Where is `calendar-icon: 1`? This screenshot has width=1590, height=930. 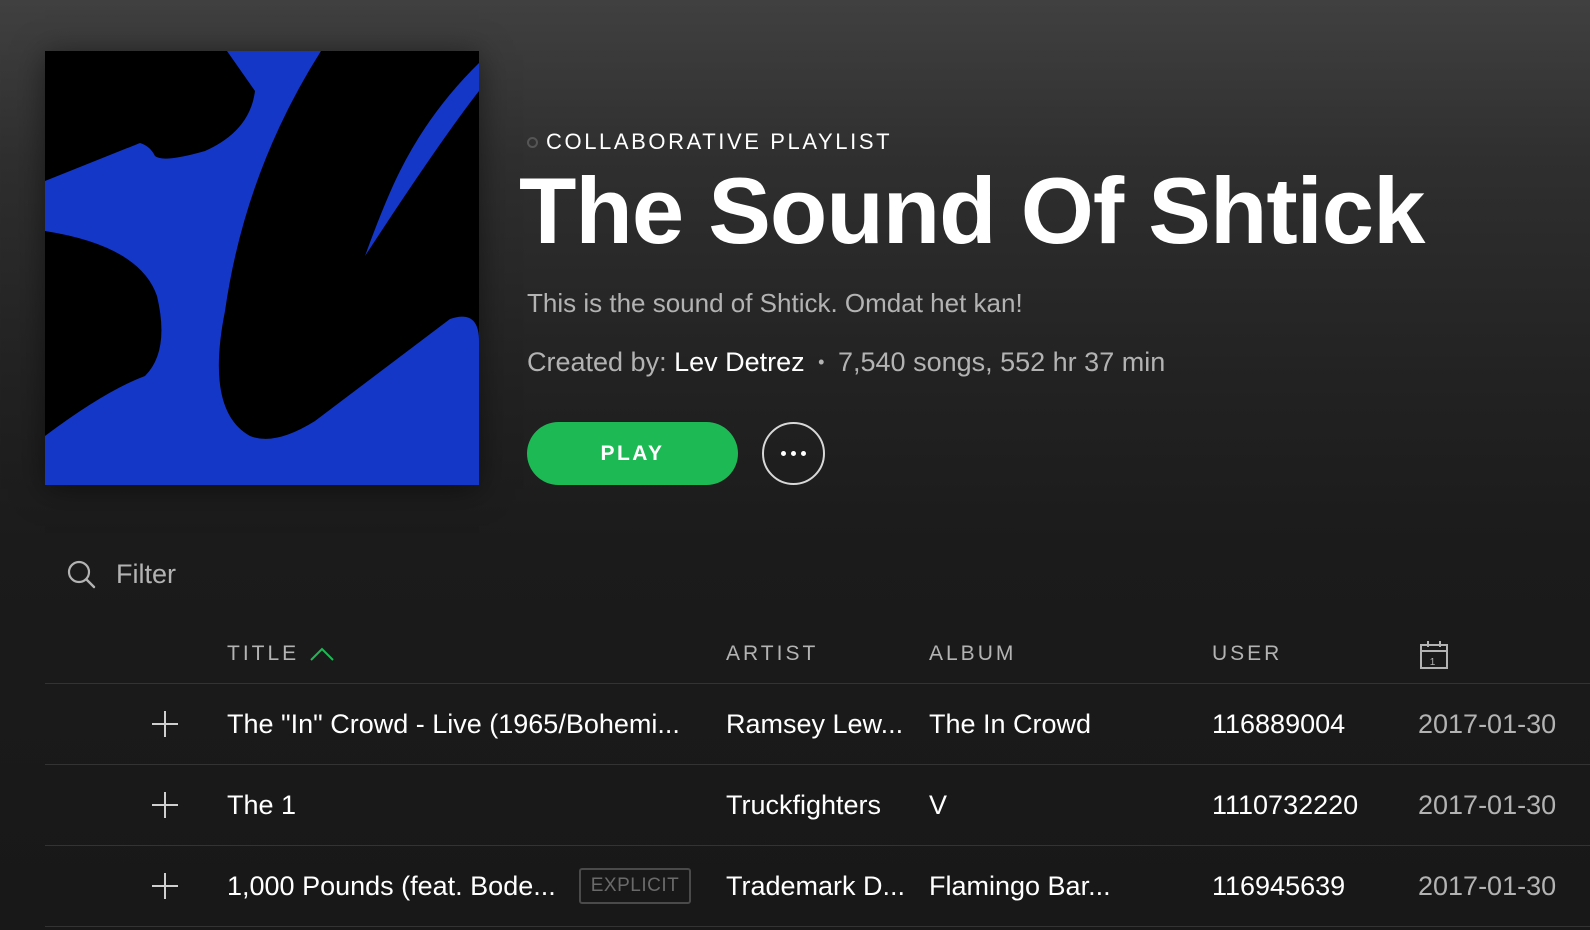
calendar-icon: 1 is located at coordinates (1434, 655).